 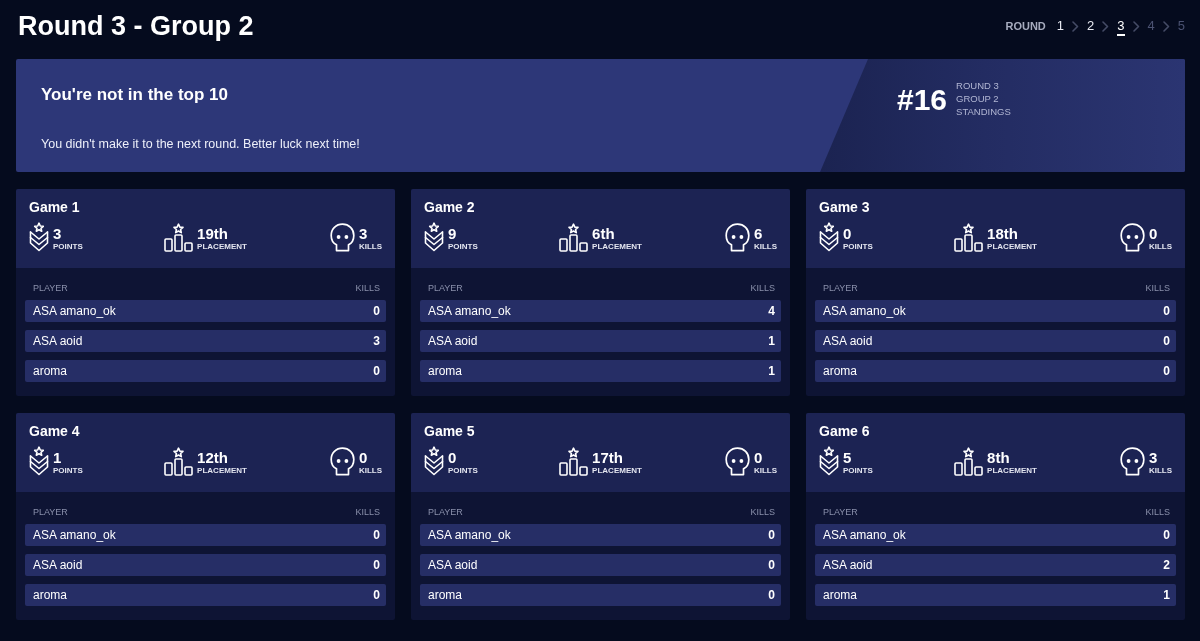 What do you see at coordinates (212, 457) in the screenshot?
I see `placement-value: 12th` at bounding box center [212, 457].